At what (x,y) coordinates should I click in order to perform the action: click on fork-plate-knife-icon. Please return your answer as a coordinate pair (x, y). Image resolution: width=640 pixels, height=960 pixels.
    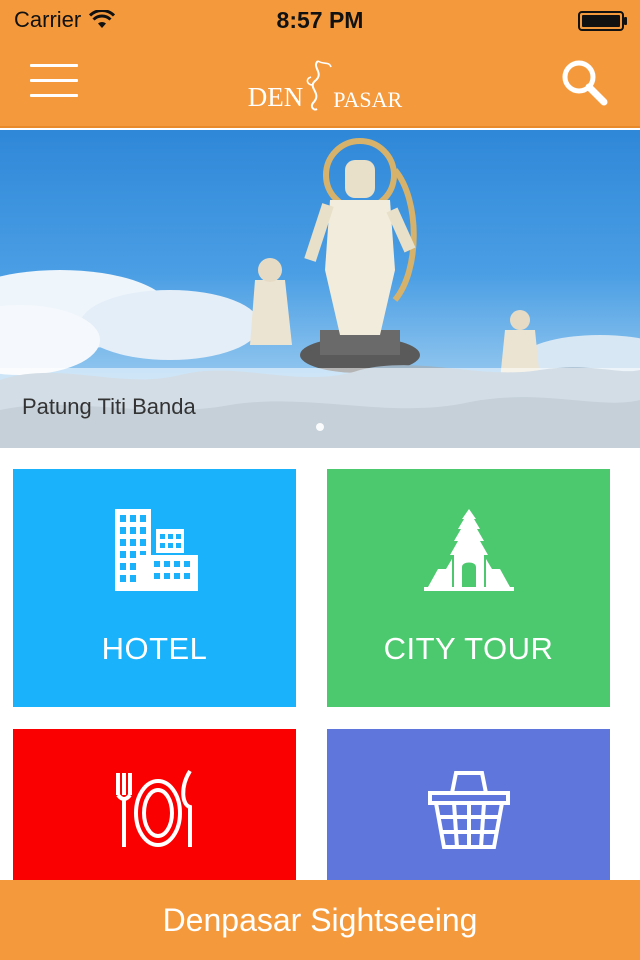
    Looking at the image, I should click on (153, 808).